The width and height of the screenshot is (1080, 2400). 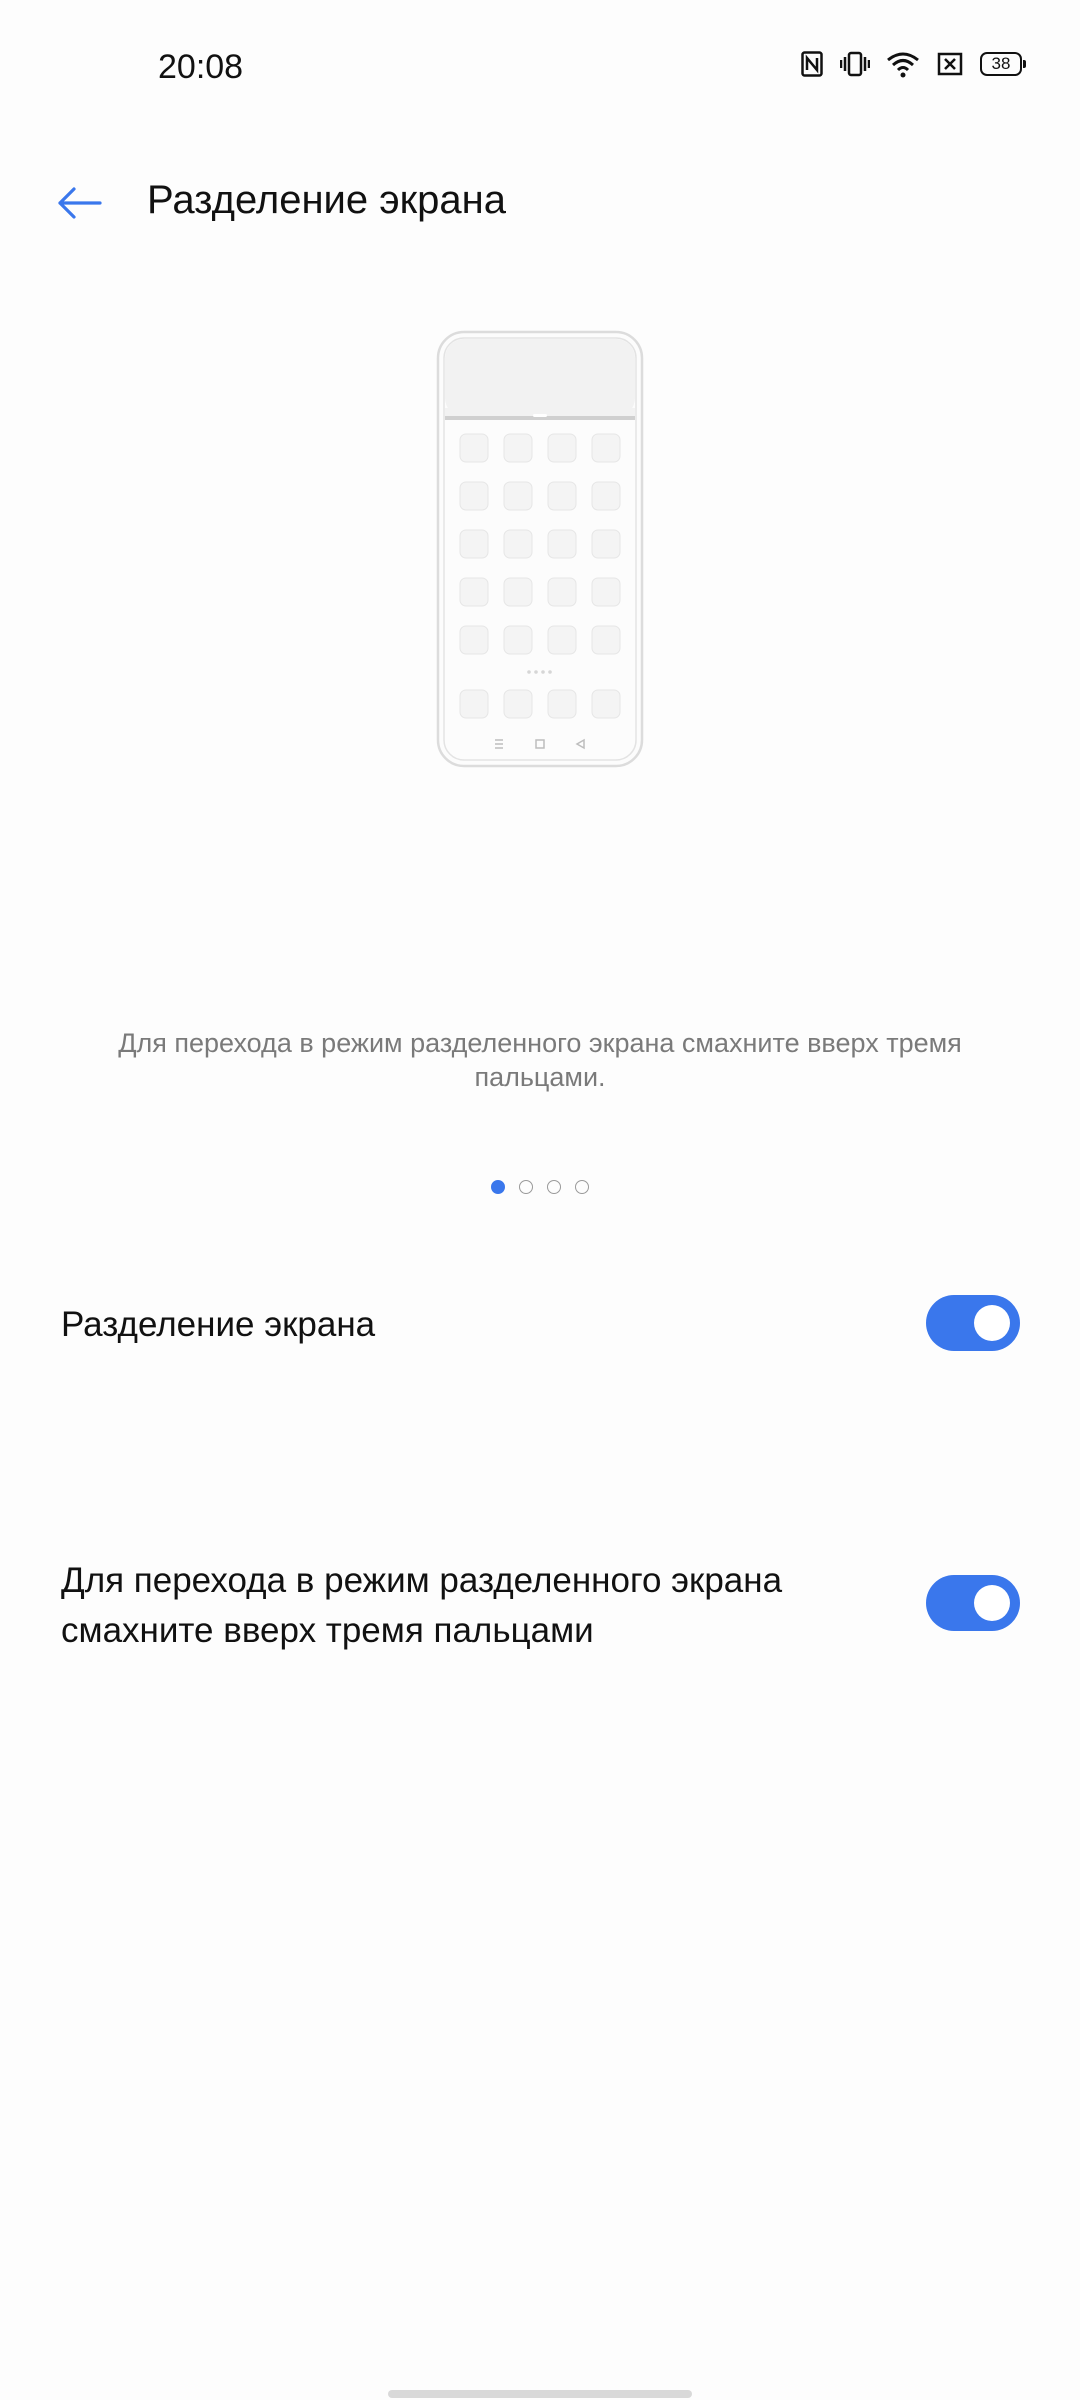 I want to click on split-screen-toggle, so click(x=973, y=1323).